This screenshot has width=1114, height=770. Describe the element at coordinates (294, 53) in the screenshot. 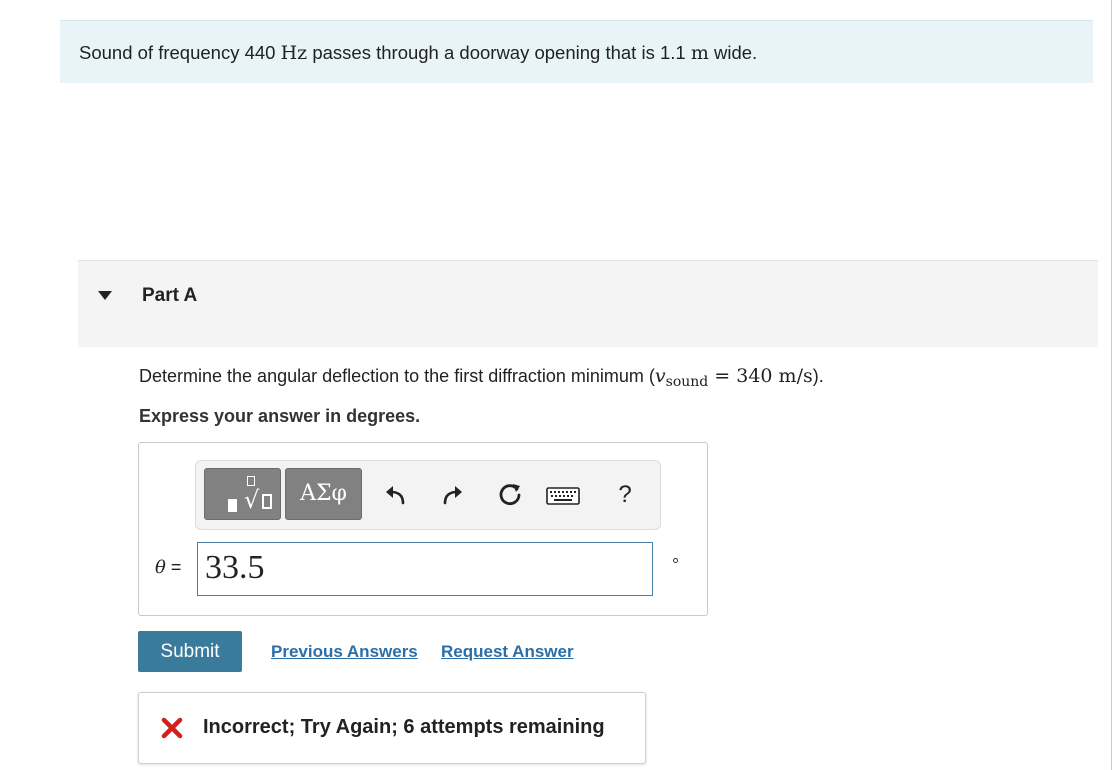

I see `frequency-unit: Hz` at that location.